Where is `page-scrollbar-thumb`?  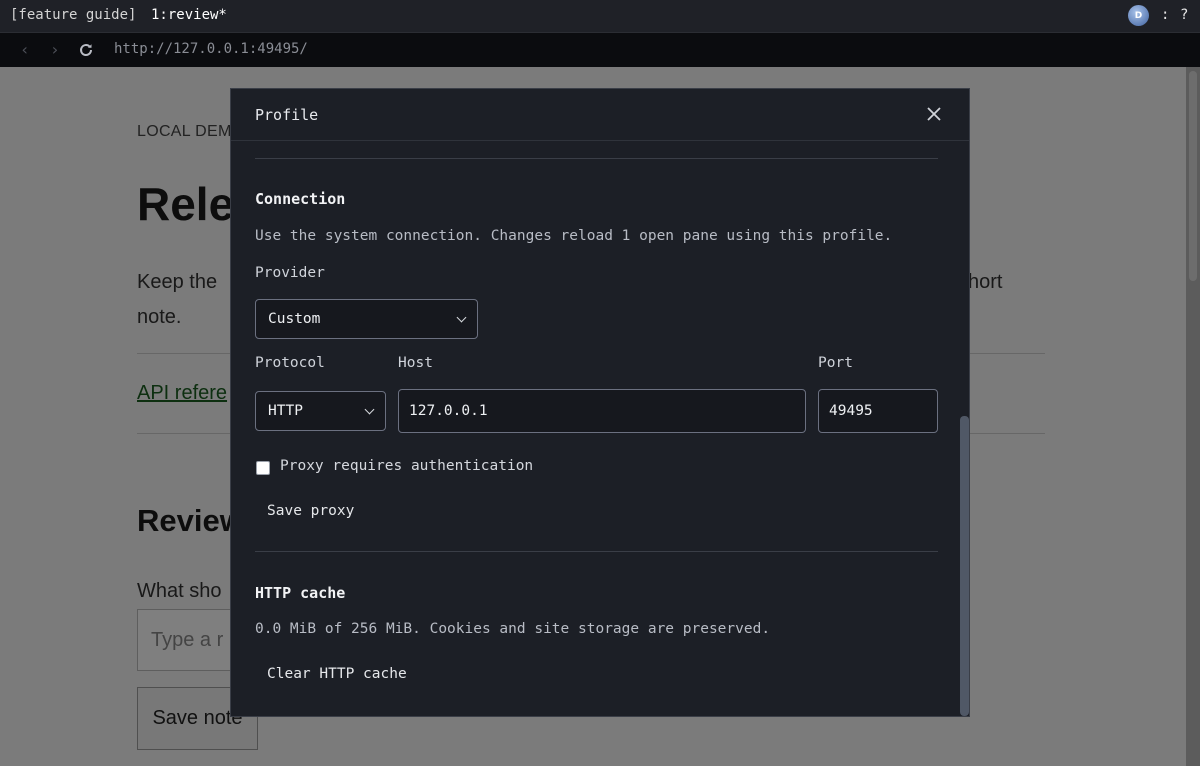
page-scrollbar-thumb is located at coordinates (1193, 176).